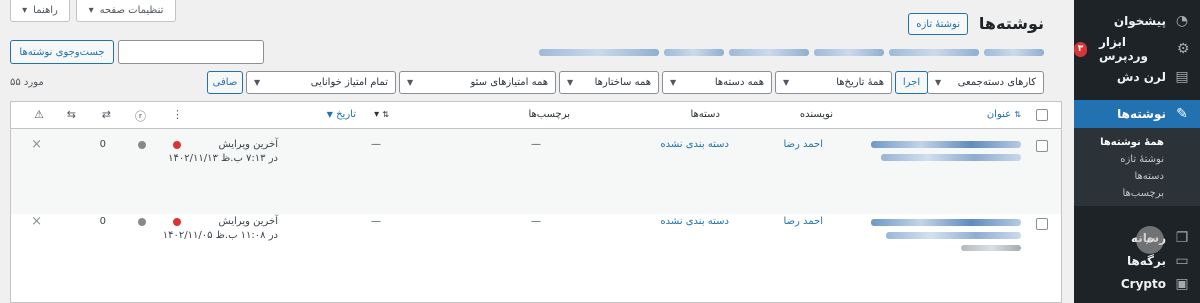 The height and width of the screenshot is (303, 1200). What do you see at coordinates (1182, 237) in the screenshot?
I see `media-icon: ❐` at bounding box center [1182, 237].